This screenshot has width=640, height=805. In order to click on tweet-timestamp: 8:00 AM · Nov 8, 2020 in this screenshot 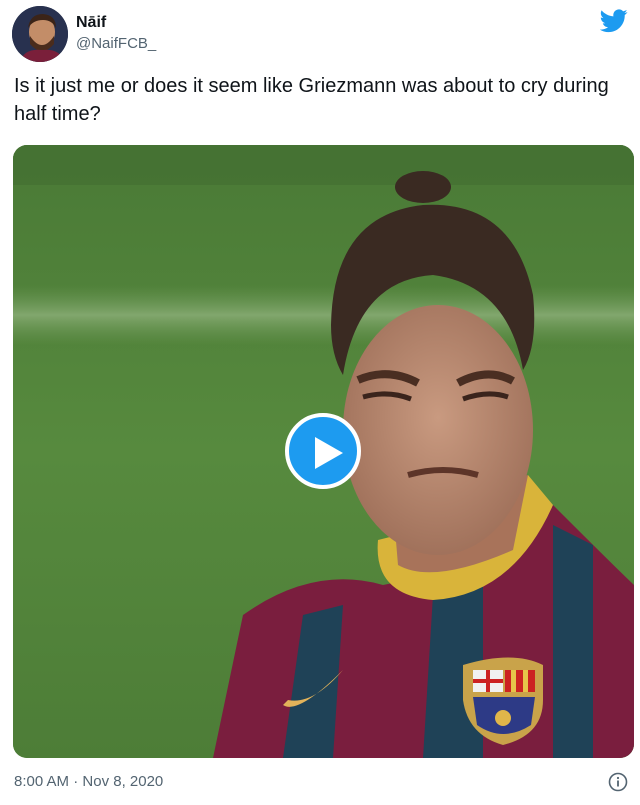, I will do `click(88, 782)`.